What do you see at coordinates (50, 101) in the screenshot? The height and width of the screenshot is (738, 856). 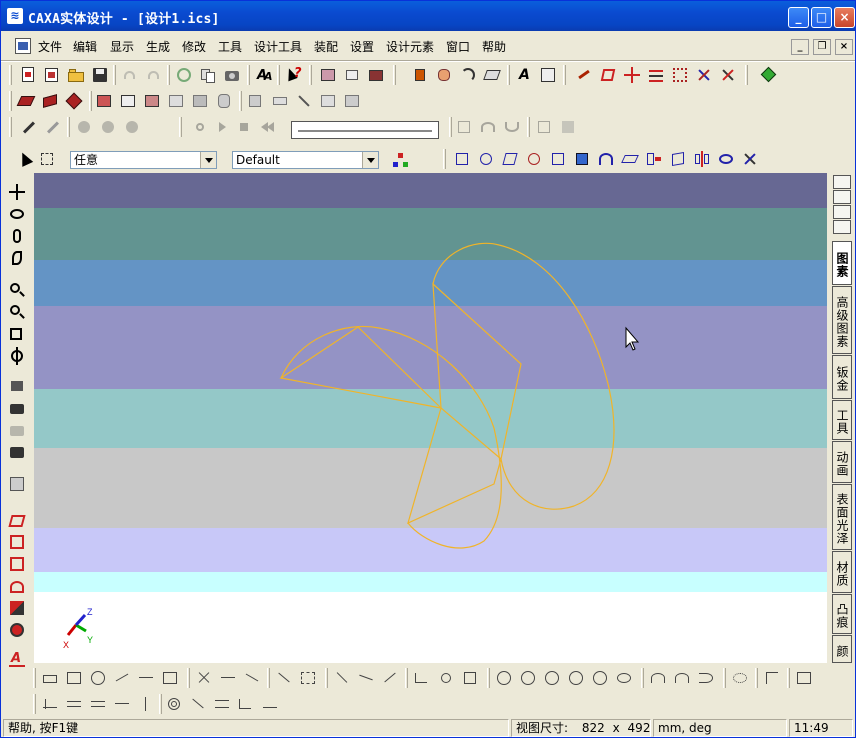 I see `solid-wedge-icon` at bounding box center [50, 101].